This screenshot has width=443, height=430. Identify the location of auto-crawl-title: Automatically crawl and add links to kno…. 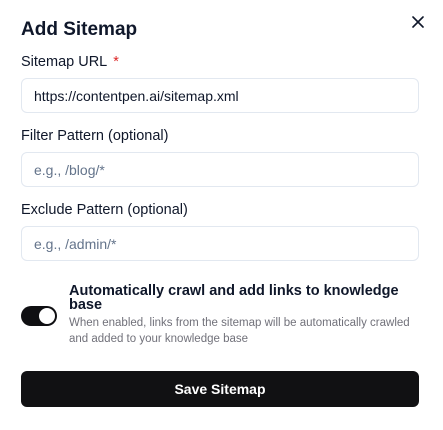
(234, 298).